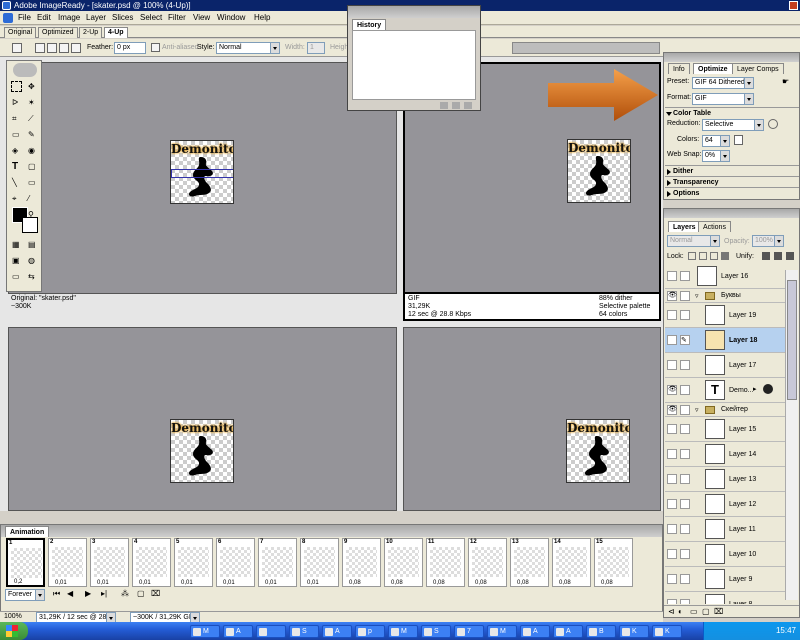 This screenshot has height=640, width=800. I want to click on lock-position-icon, so click(714, 256).